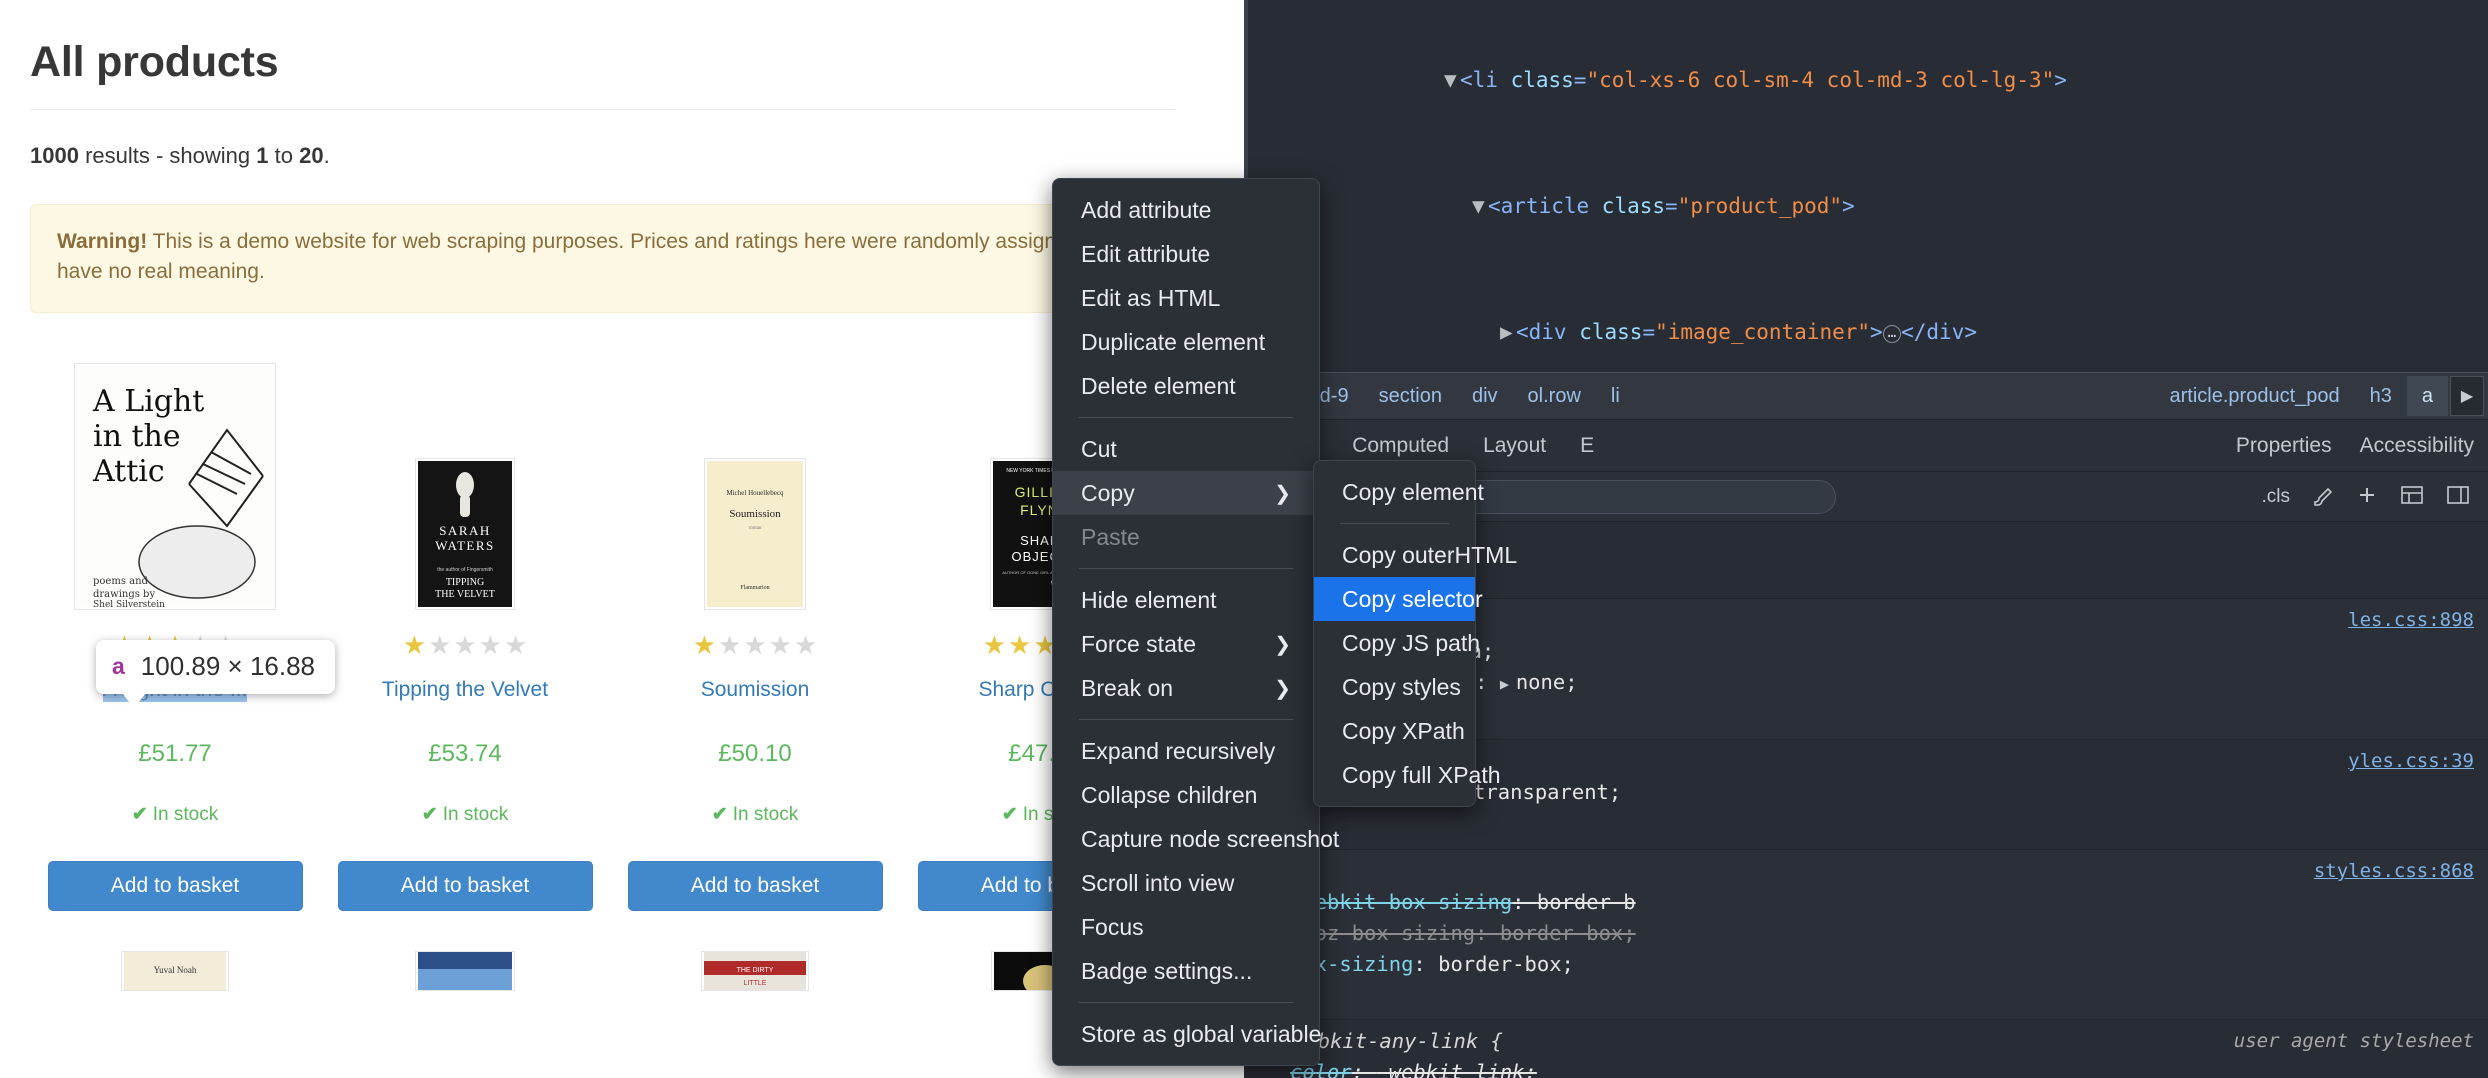  What do you see at coordinates (465, 690) in the screenshot?
I see `product-title-link: Tipping the Velvet` at bounding box center [465, 690].